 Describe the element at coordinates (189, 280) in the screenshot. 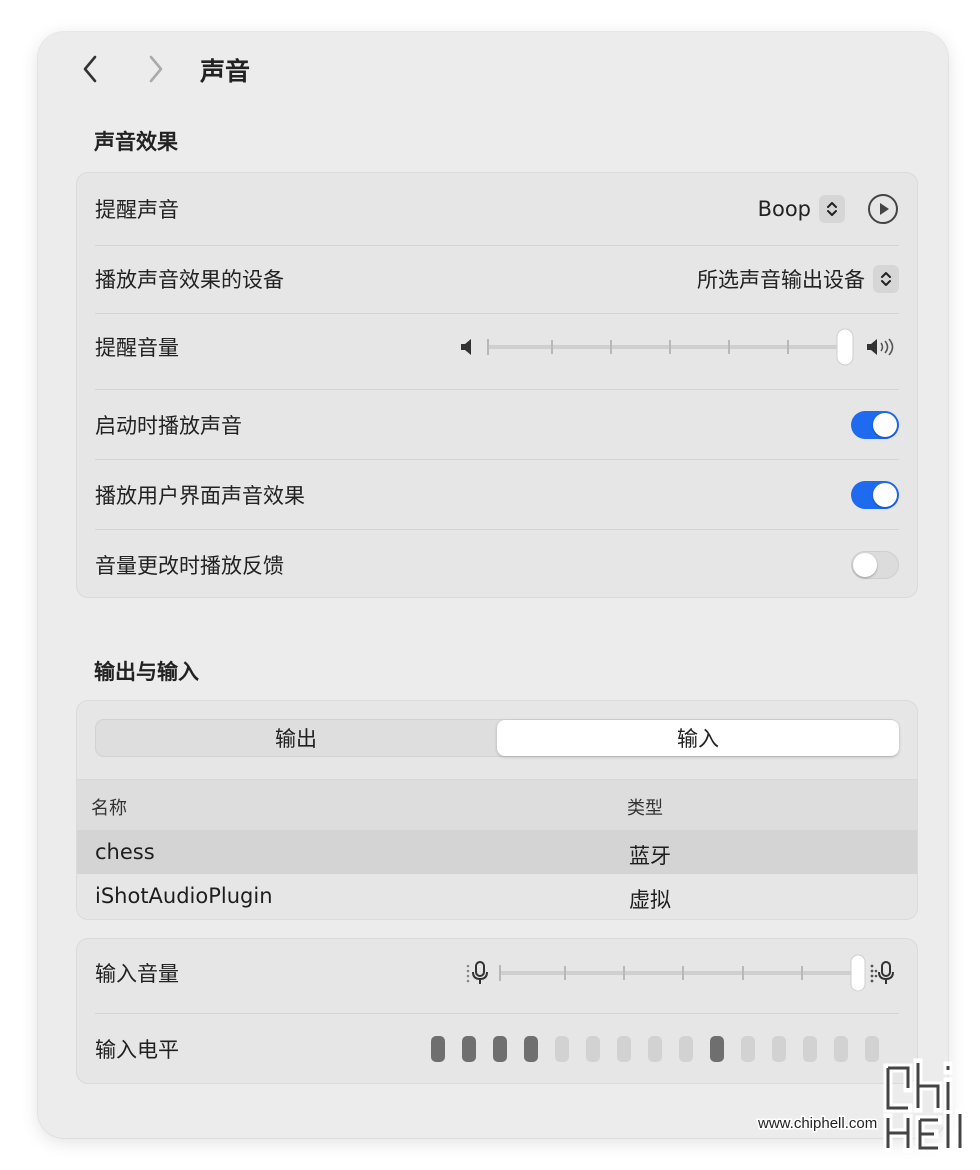

I see `effects-device-label: 播放声音效果的设备` at that location.